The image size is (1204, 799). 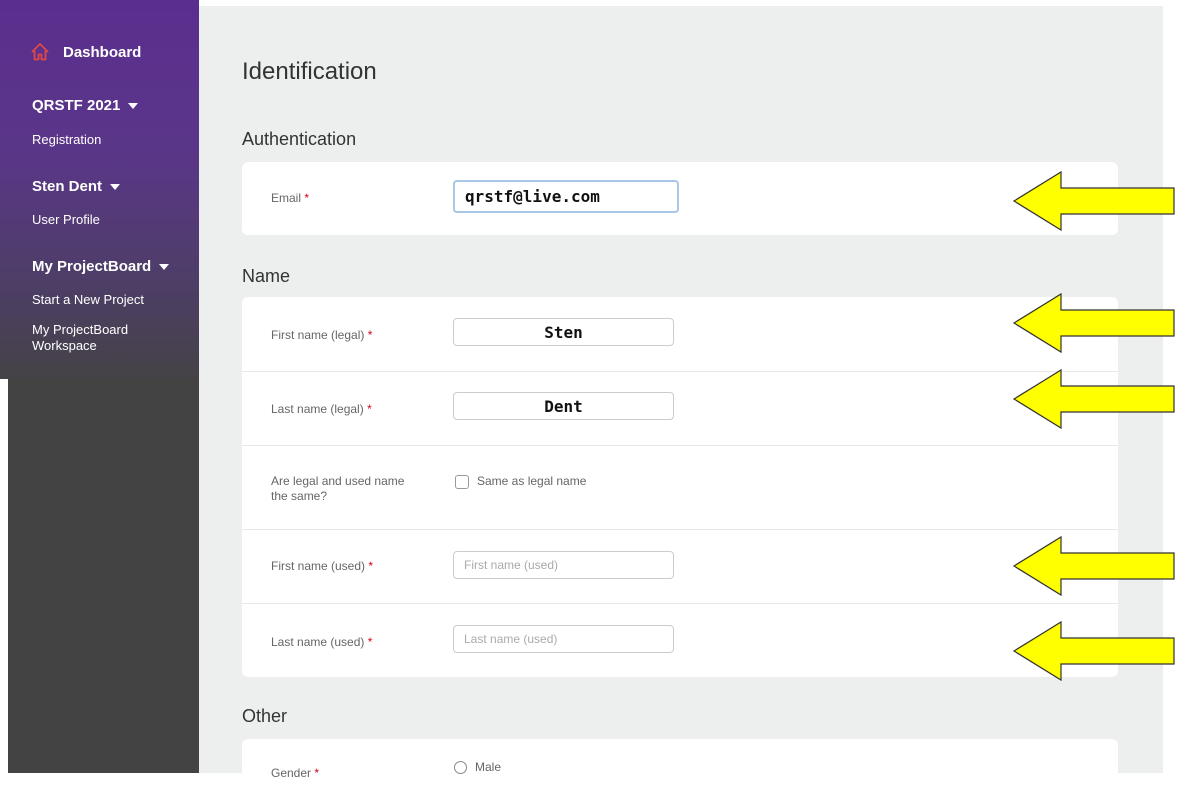 What do you see at coordinates (67, 186) in the screenshot?
I see `sidebar-section-title: Sten Dent` at bounding box center [67, 186].